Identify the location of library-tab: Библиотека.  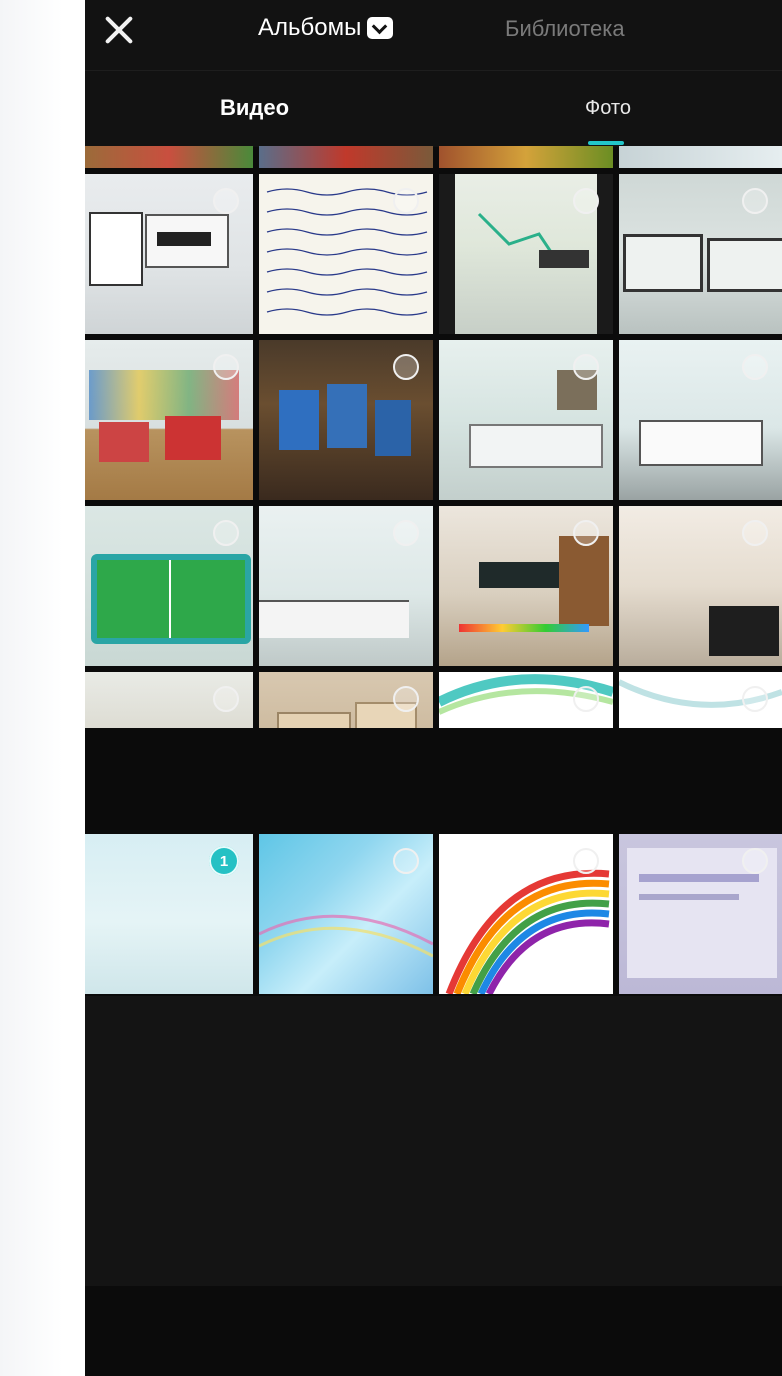
(565, 29).